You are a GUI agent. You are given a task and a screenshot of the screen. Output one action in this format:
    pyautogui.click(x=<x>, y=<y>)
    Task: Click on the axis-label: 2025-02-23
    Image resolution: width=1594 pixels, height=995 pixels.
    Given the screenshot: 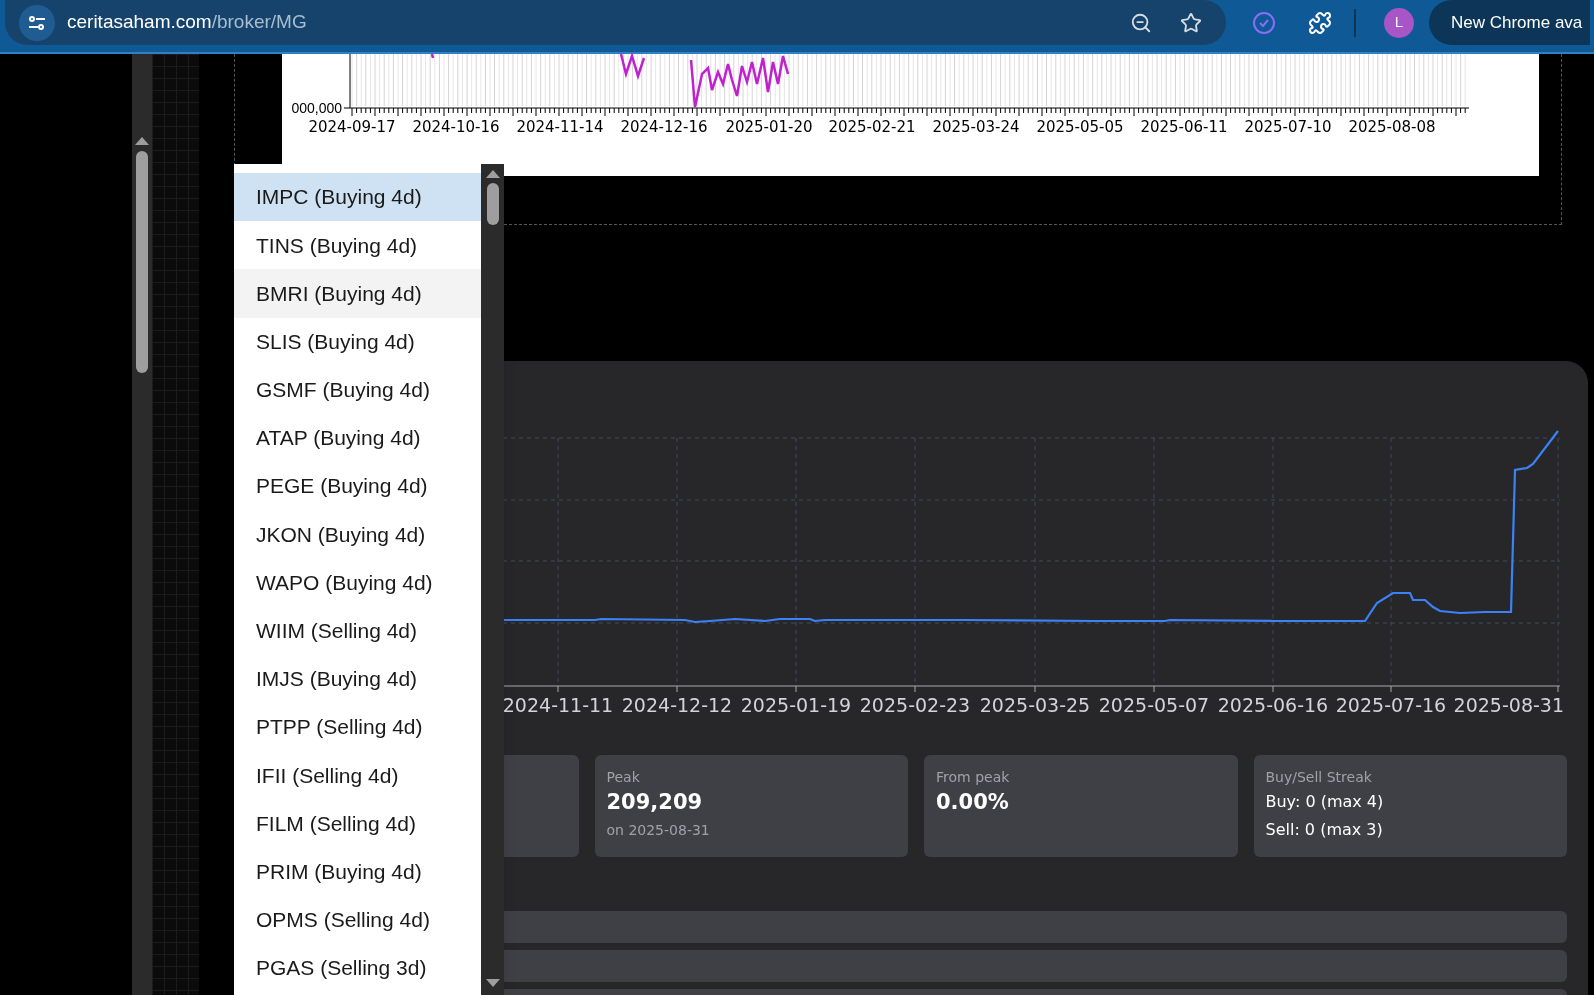 What is the action you would take?
    pyautogui.click(x=915, y=705)
    